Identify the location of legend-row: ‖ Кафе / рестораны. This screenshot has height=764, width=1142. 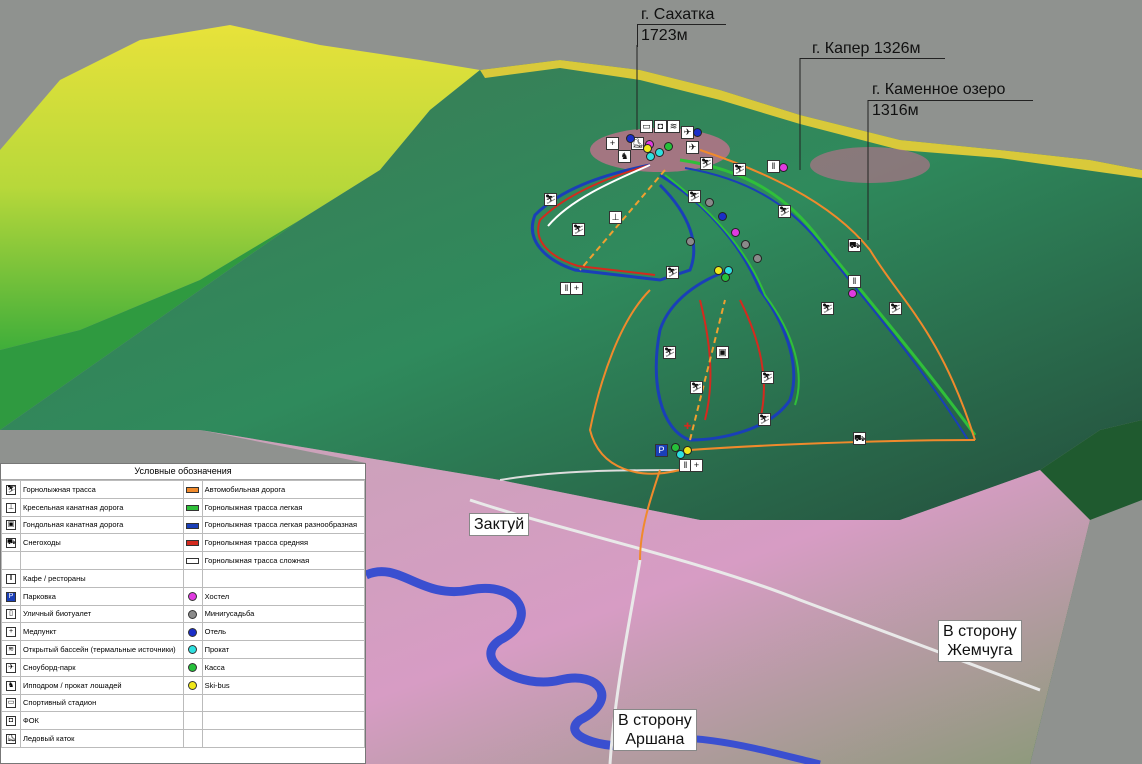
(183, 578).